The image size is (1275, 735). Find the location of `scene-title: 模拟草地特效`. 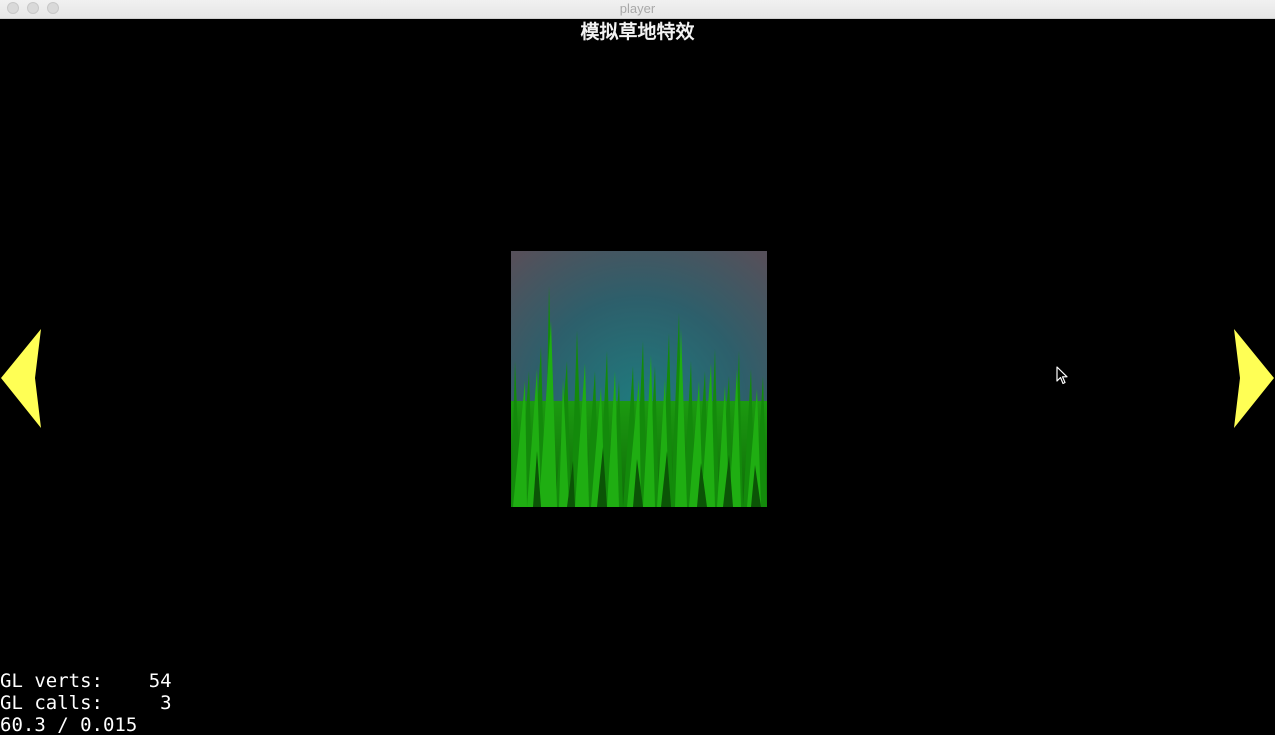

scene-title: 模拟草地特效 is located at coordinates (637, 32).